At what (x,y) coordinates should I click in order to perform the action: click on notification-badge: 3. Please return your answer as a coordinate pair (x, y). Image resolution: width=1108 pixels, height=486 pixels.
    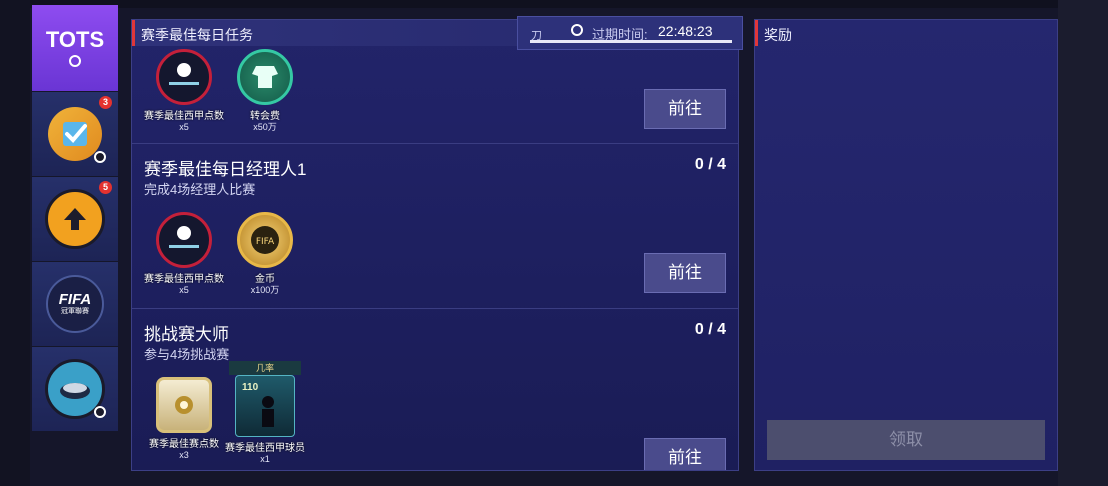
    Looking at the image, I should click on (105, 102).